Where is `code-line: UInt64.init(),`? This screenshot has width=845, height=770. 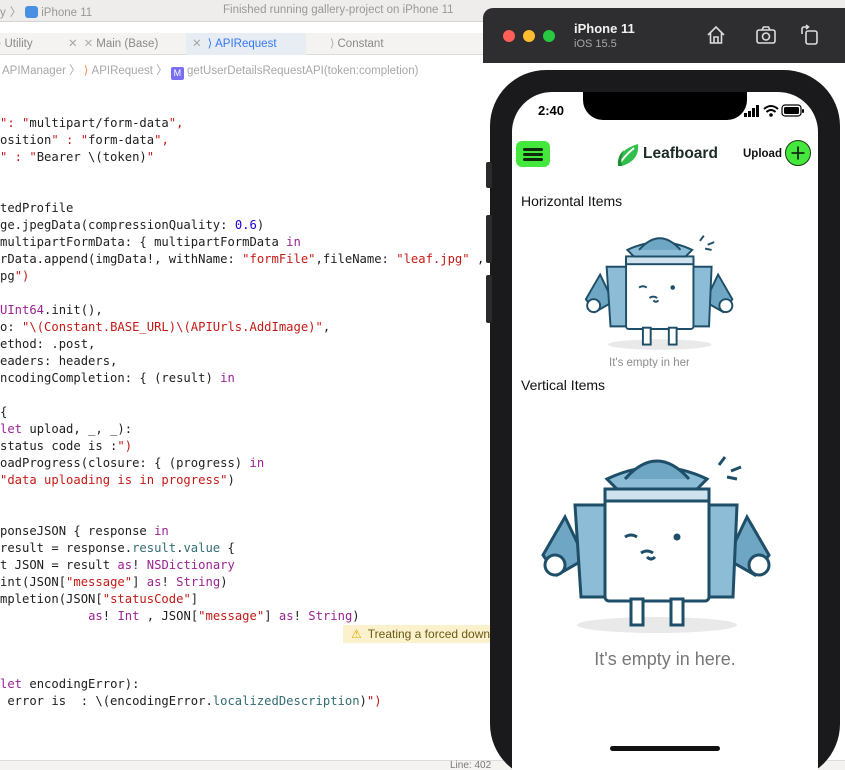
code-line: UInt64.init(), is located at coordinates (51, 310).